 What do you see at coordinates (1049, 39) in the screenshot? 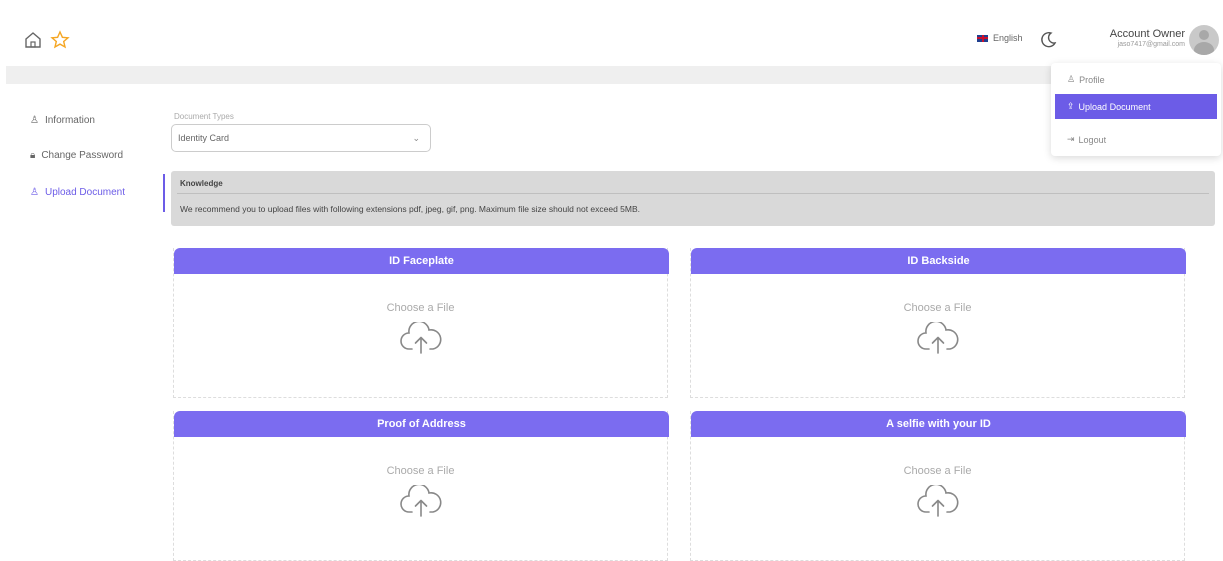
I see `moon-icon` at bounding box center [1049, 39].